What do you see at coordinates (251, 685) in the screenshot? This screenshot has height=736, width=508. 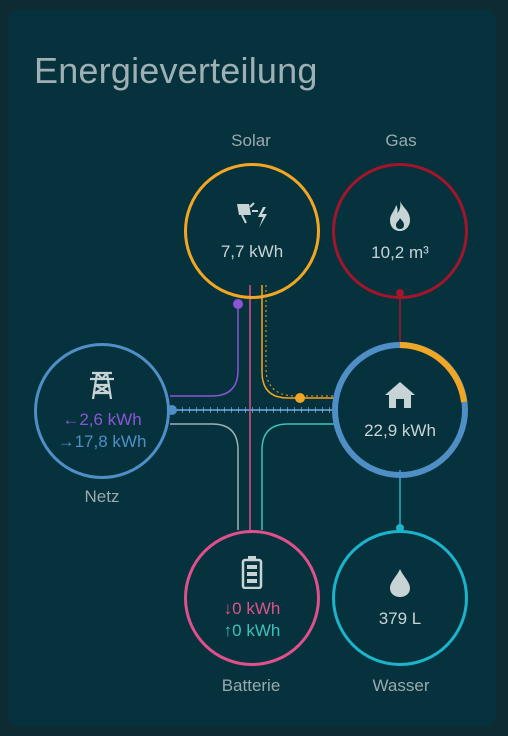 I see `battery-label: Batterie` at bounding box center [251, 685].